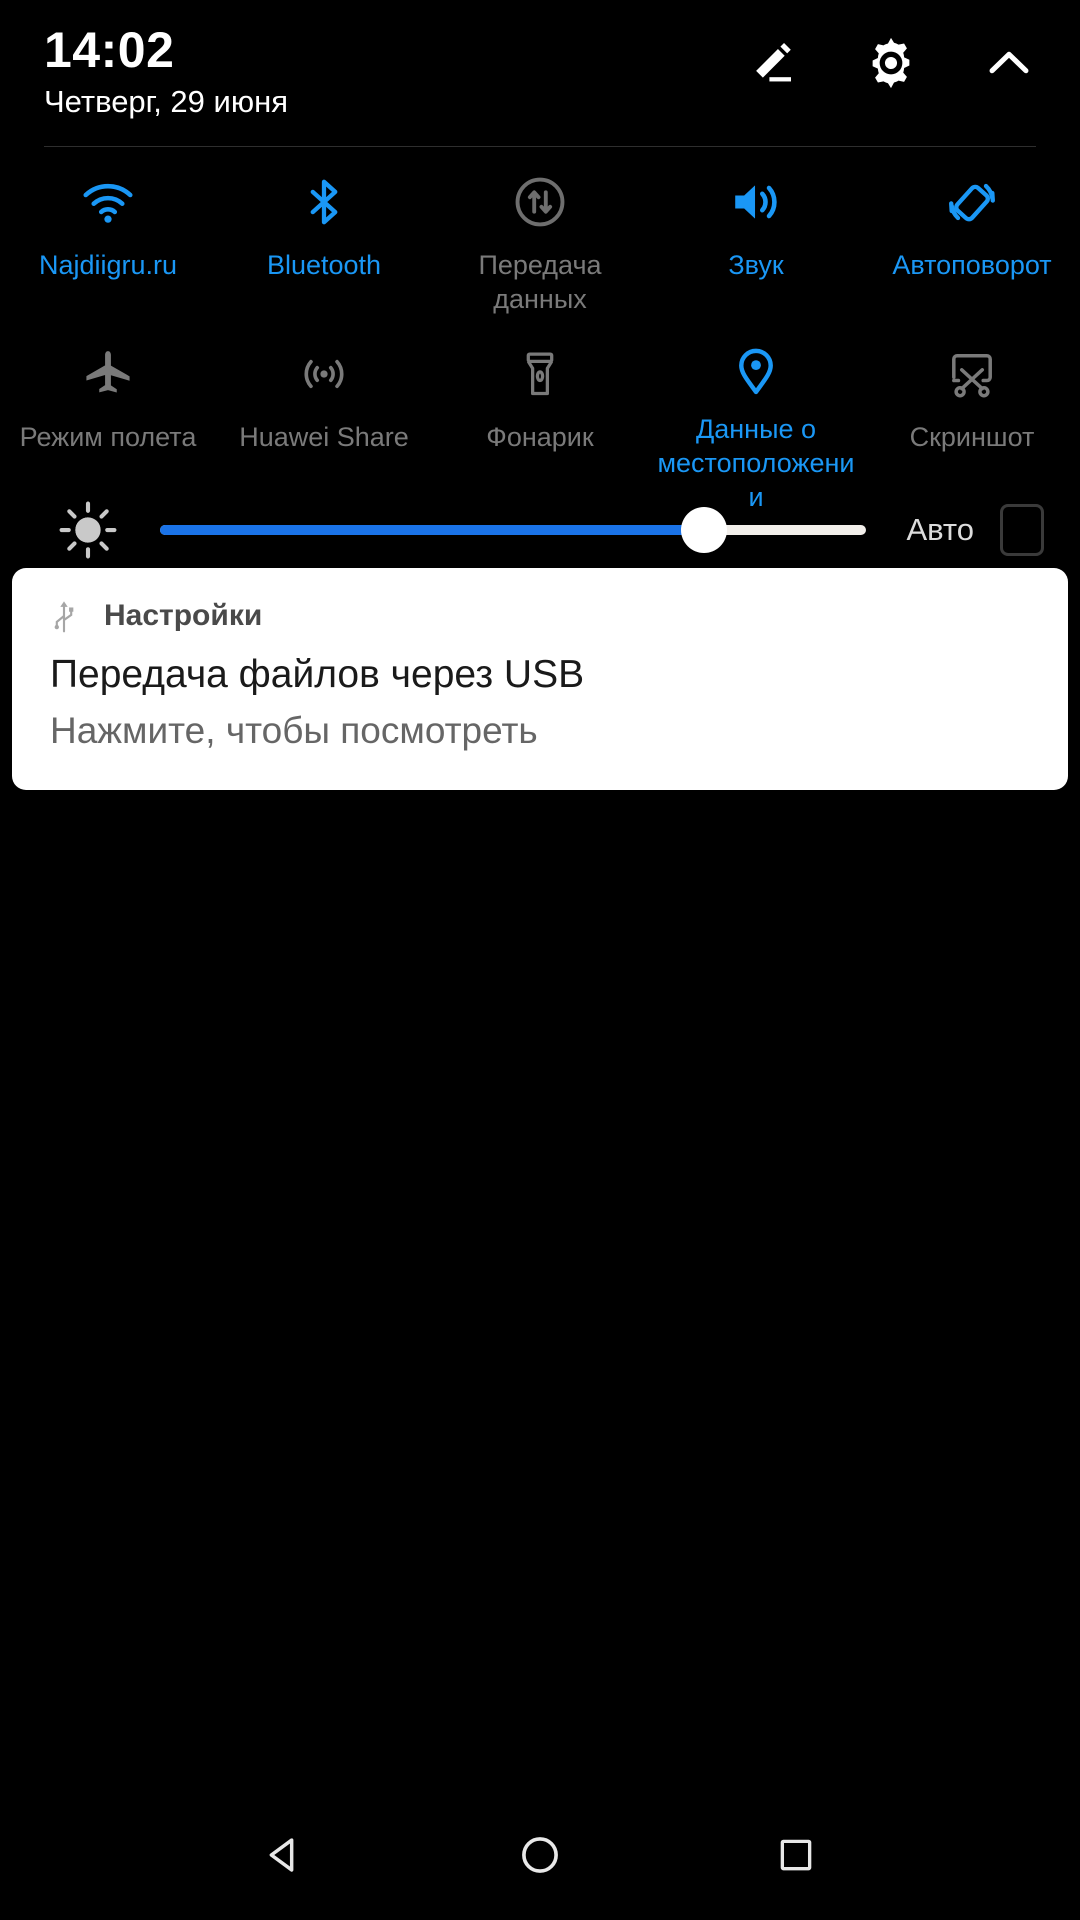 This screenshot has width=1080, height=1920. What do you see at coordinates (773, 63) in the screenshot?
I see `edit-icon` at bounding box center [773, 63].